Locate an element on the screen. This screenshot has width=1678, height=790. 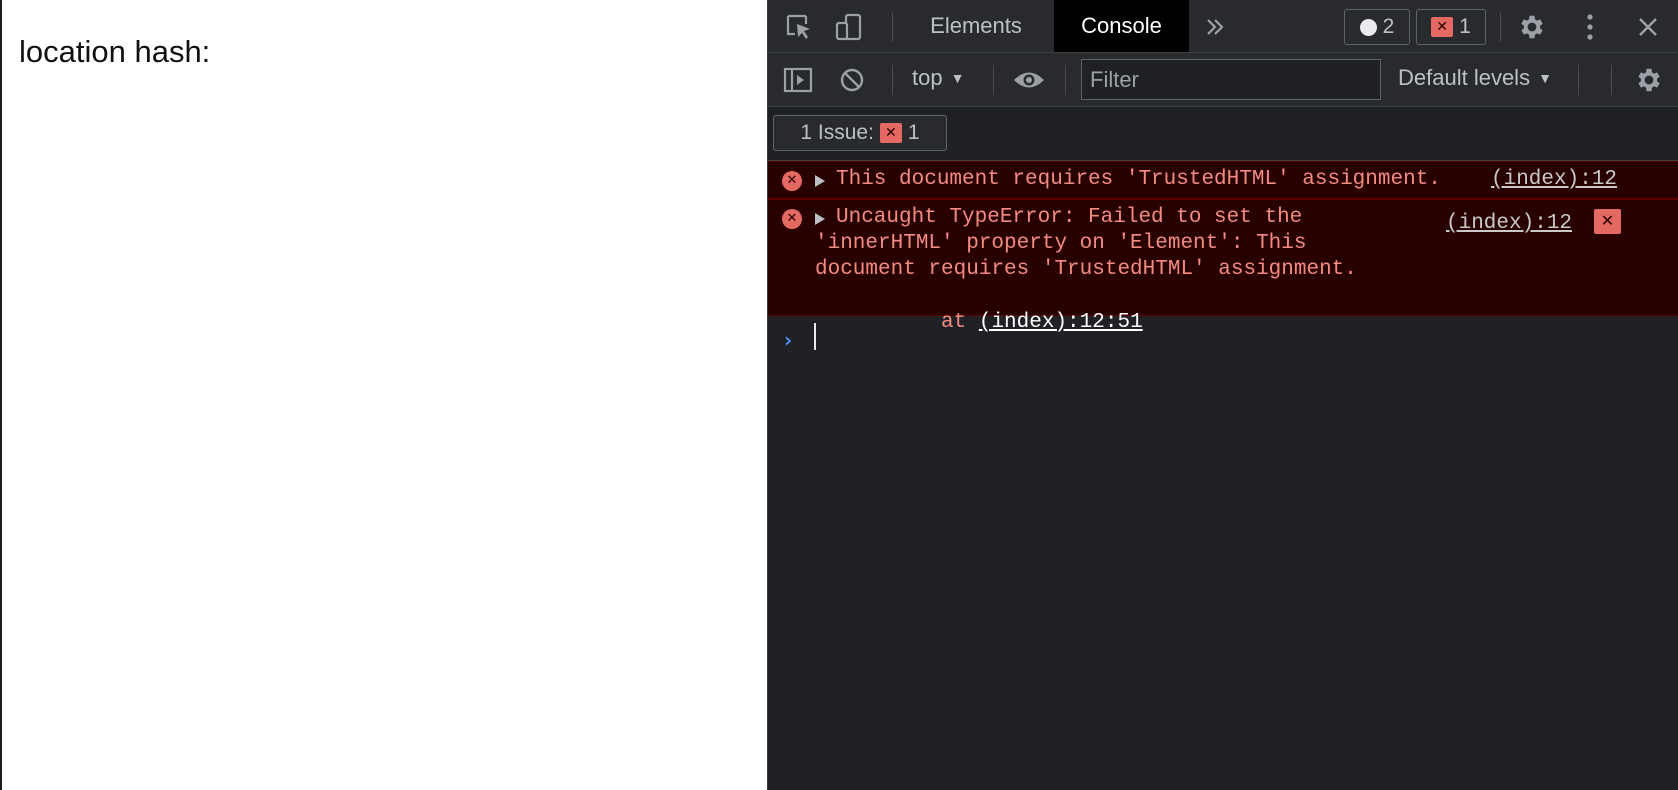
tab-console: Console is located at coordinates (1121, 26).